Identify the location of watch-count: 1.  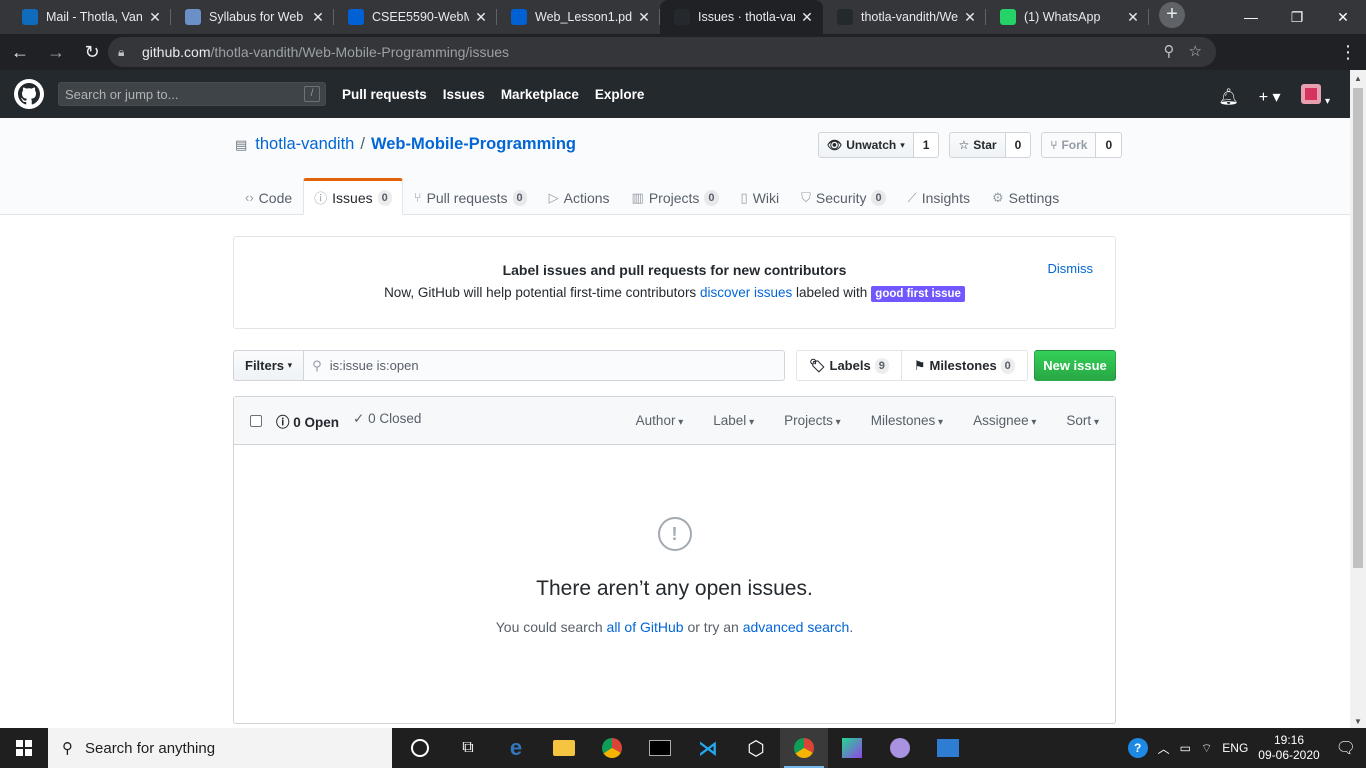
(926, 145).